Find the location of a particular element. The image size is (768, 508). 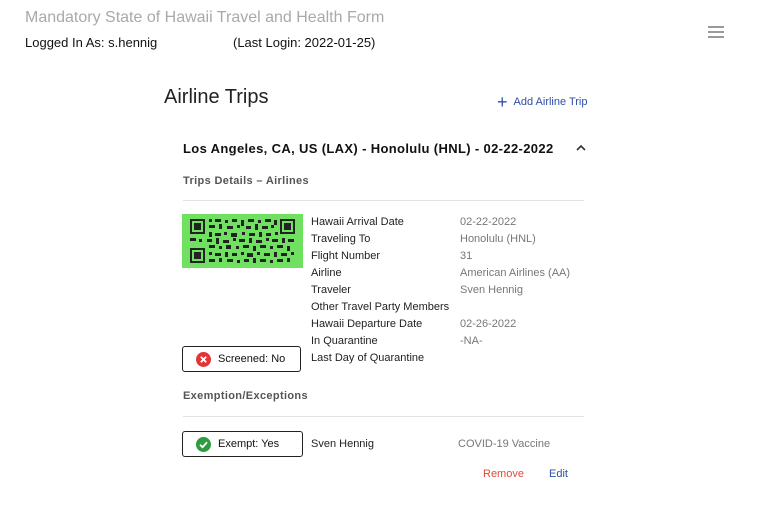

detail-value: 02-22-2022 is located at coordinates (488, 222).